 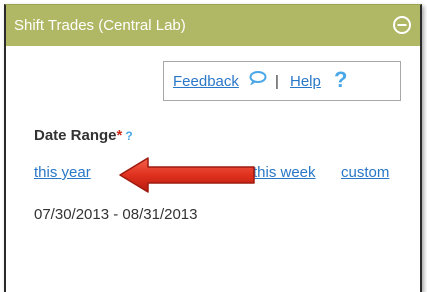 I want to click on date-range-label: Date Range*?, so click(x=83, y=135).